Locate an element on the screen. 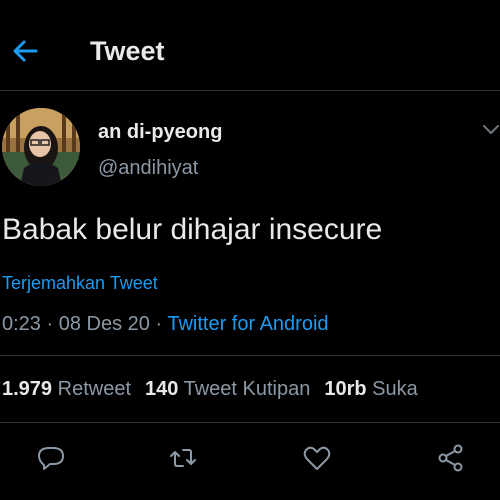 This screenshot has height=500, width=500. retweet-icon is located at coordinates (183, 458).